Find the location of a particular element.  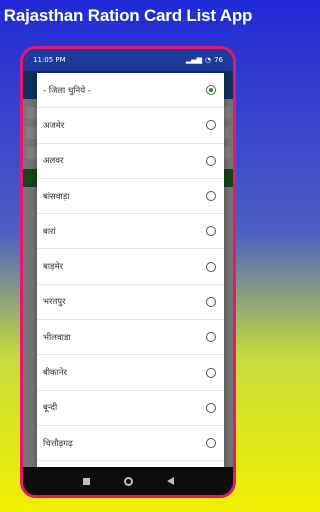

district-option-label: बांसवाड़ा is located at coordinates (56, 196).